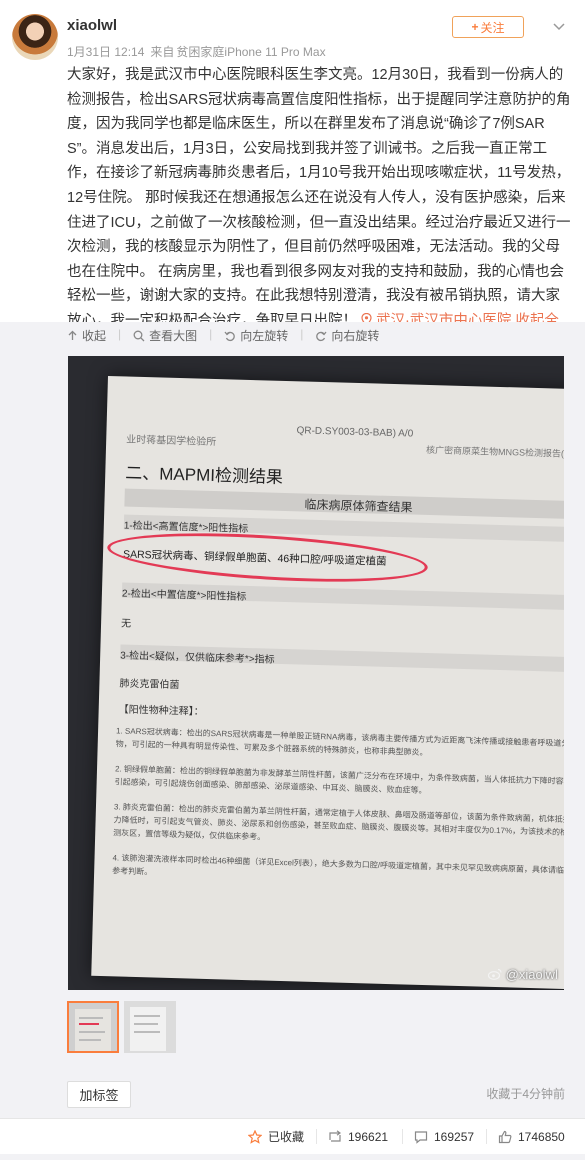 This screenshot has height=1160, width=585. I want to click on star-icon, so click(255, 1136).